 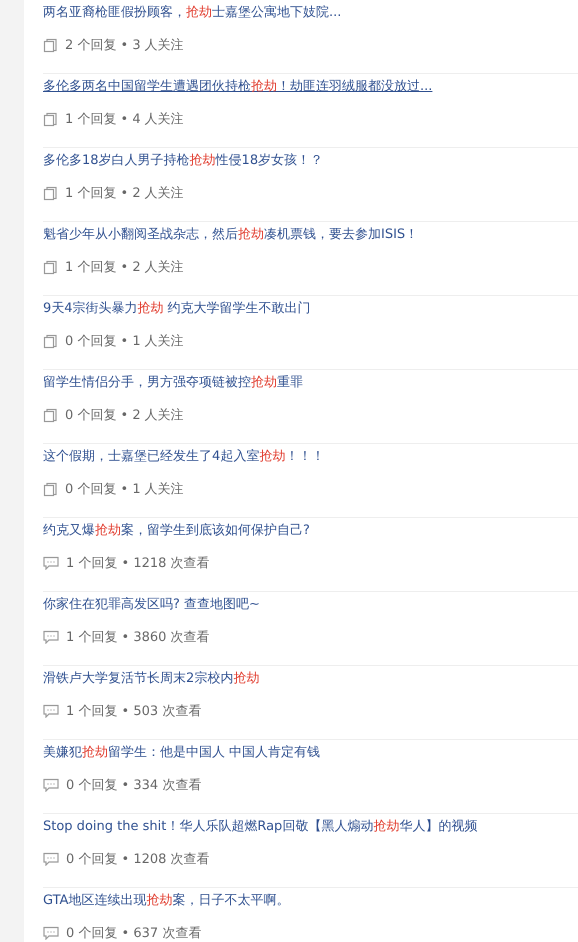 I want to click on topic-stats: 1 个回复 • 503 次查看, so click(x=134, y=711).